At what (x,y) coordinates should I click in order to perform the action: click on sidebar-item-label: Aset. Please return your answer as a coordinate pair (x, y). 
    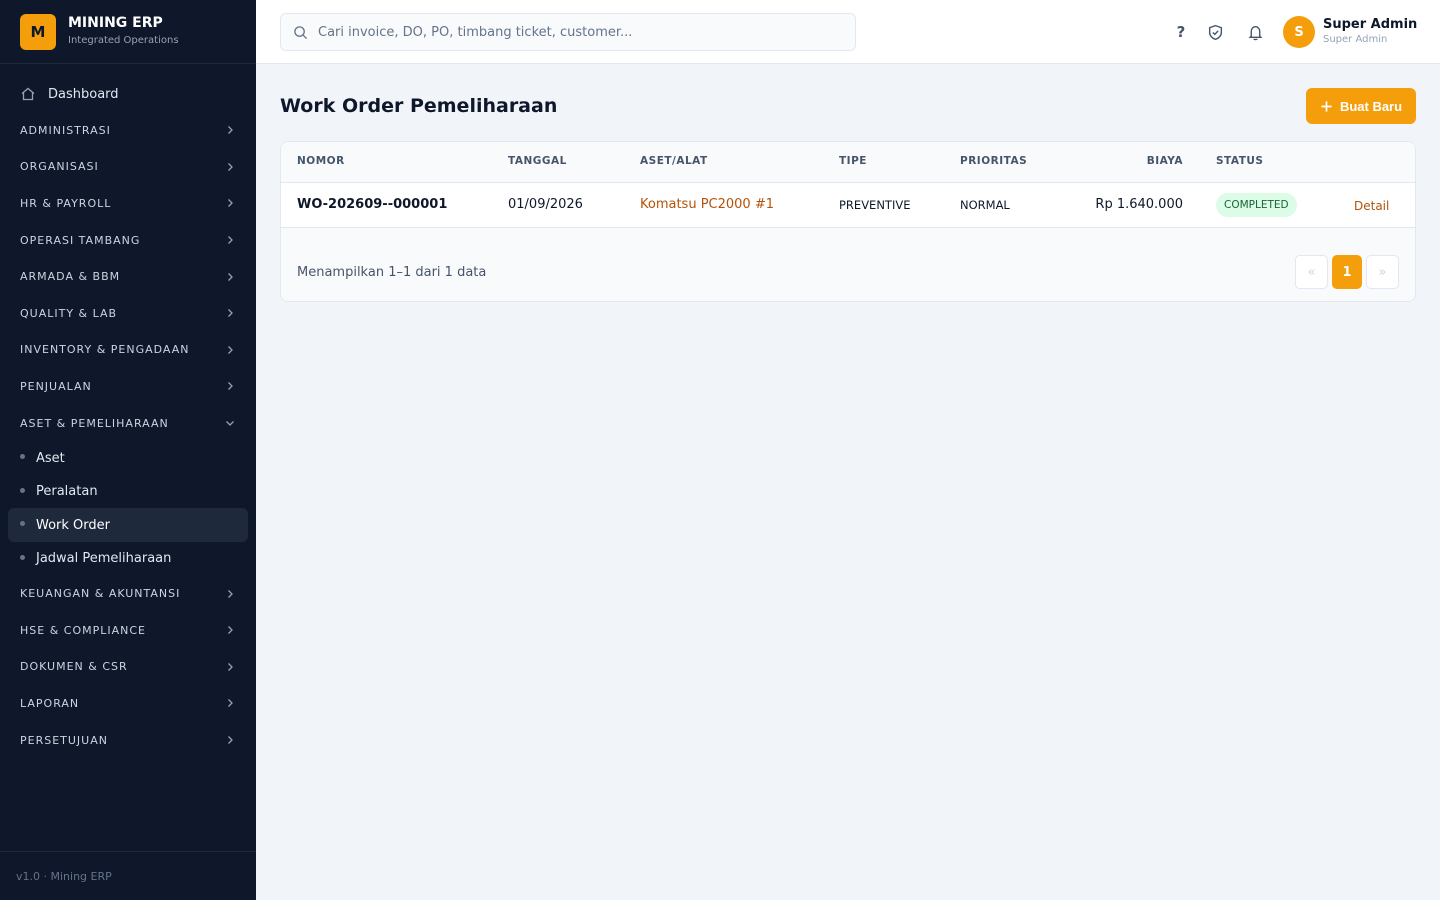
    Looking at the image, I should click on (50, 458).